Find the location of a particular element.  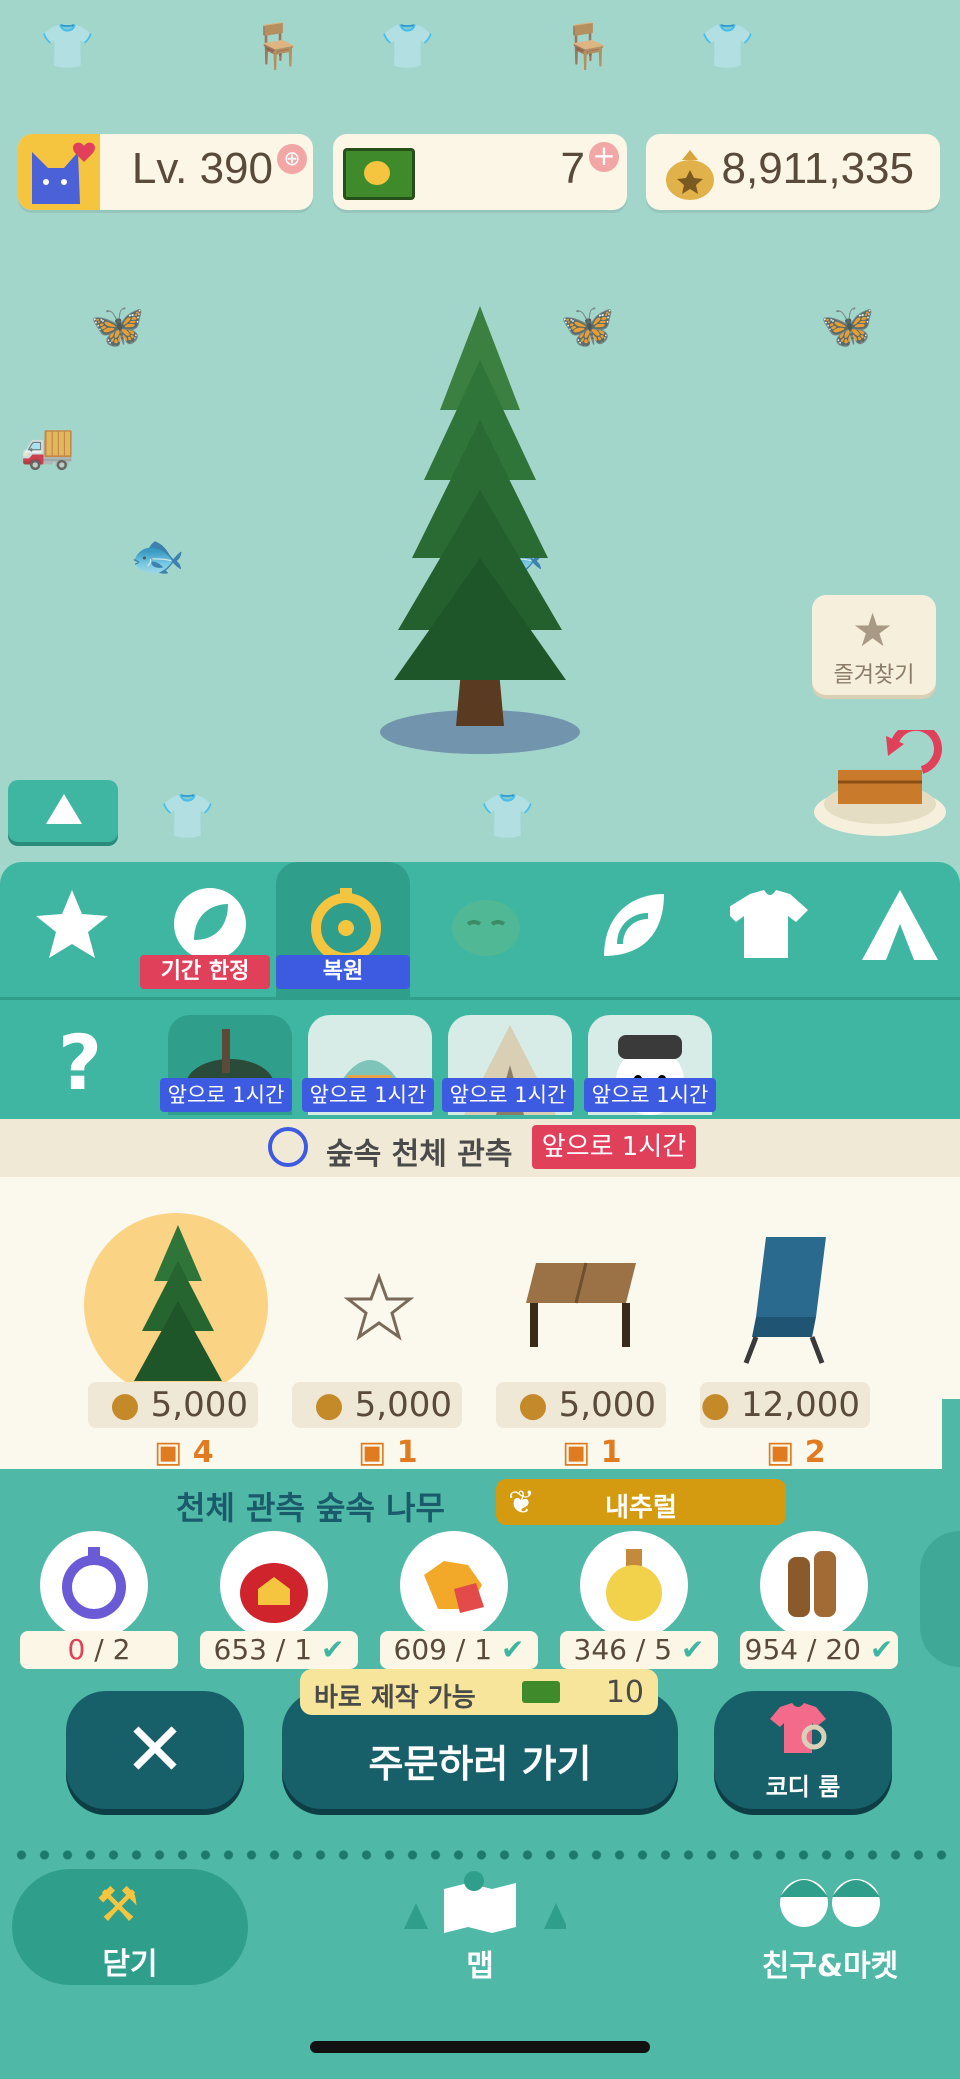

level-info-icon: ⊕ is located at coordinates (292, 159).